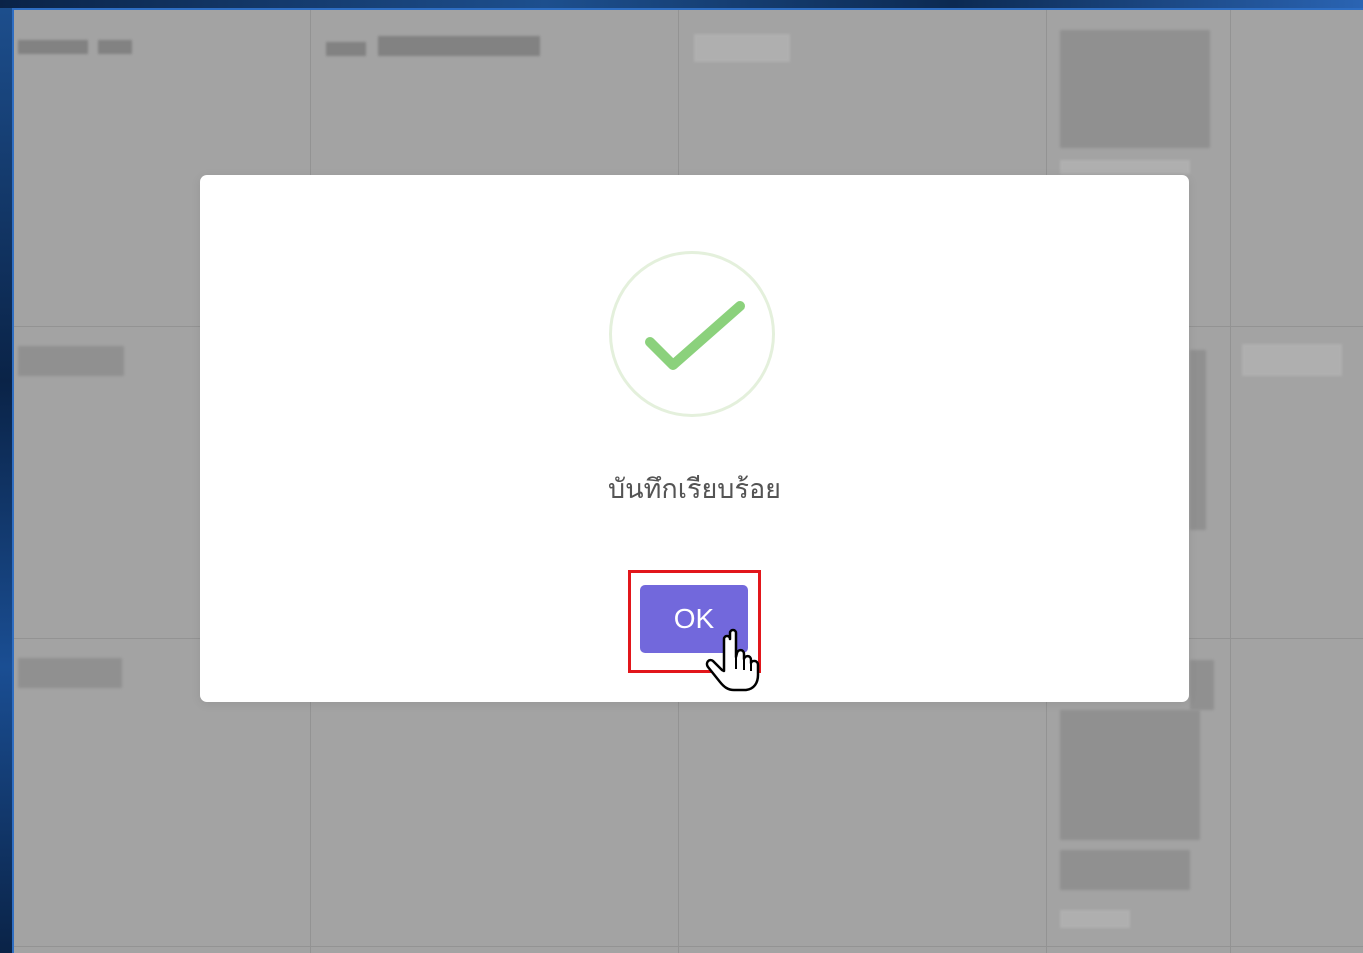  Describe the element at coordinates (694, 489) in the screenshot. I see `dialog-message: บันทึกเรียบร้อย` at that location.